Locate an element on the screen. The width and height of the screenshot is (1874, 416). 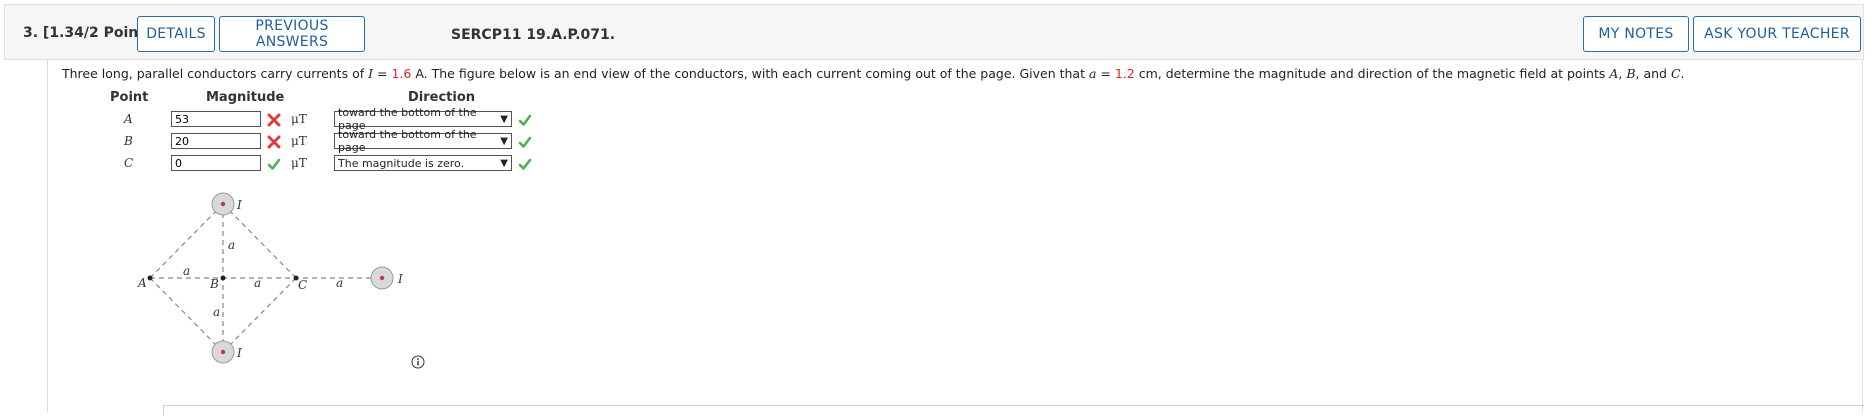
point-label-a: A is located at coordinates (128, 119).